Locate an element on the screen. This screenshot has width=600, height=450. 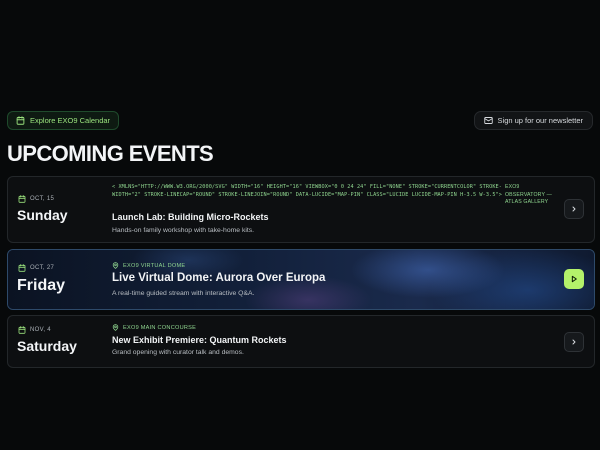
event-location: EXO9 VIRTUAL DOME is located at coordinates (148, 265).